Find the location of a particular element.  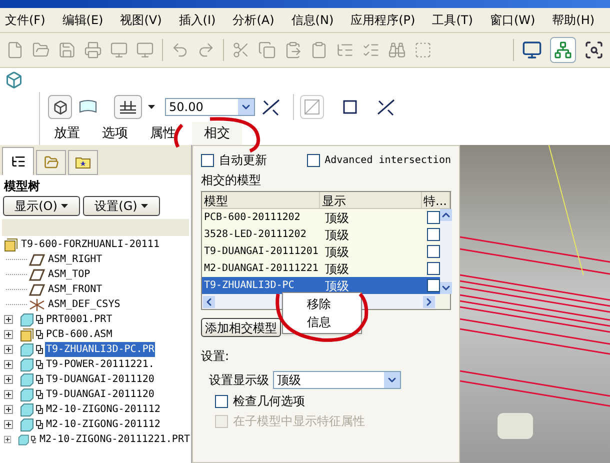

checkbox-label: 自动更新 is located at coordinates (243, 160).